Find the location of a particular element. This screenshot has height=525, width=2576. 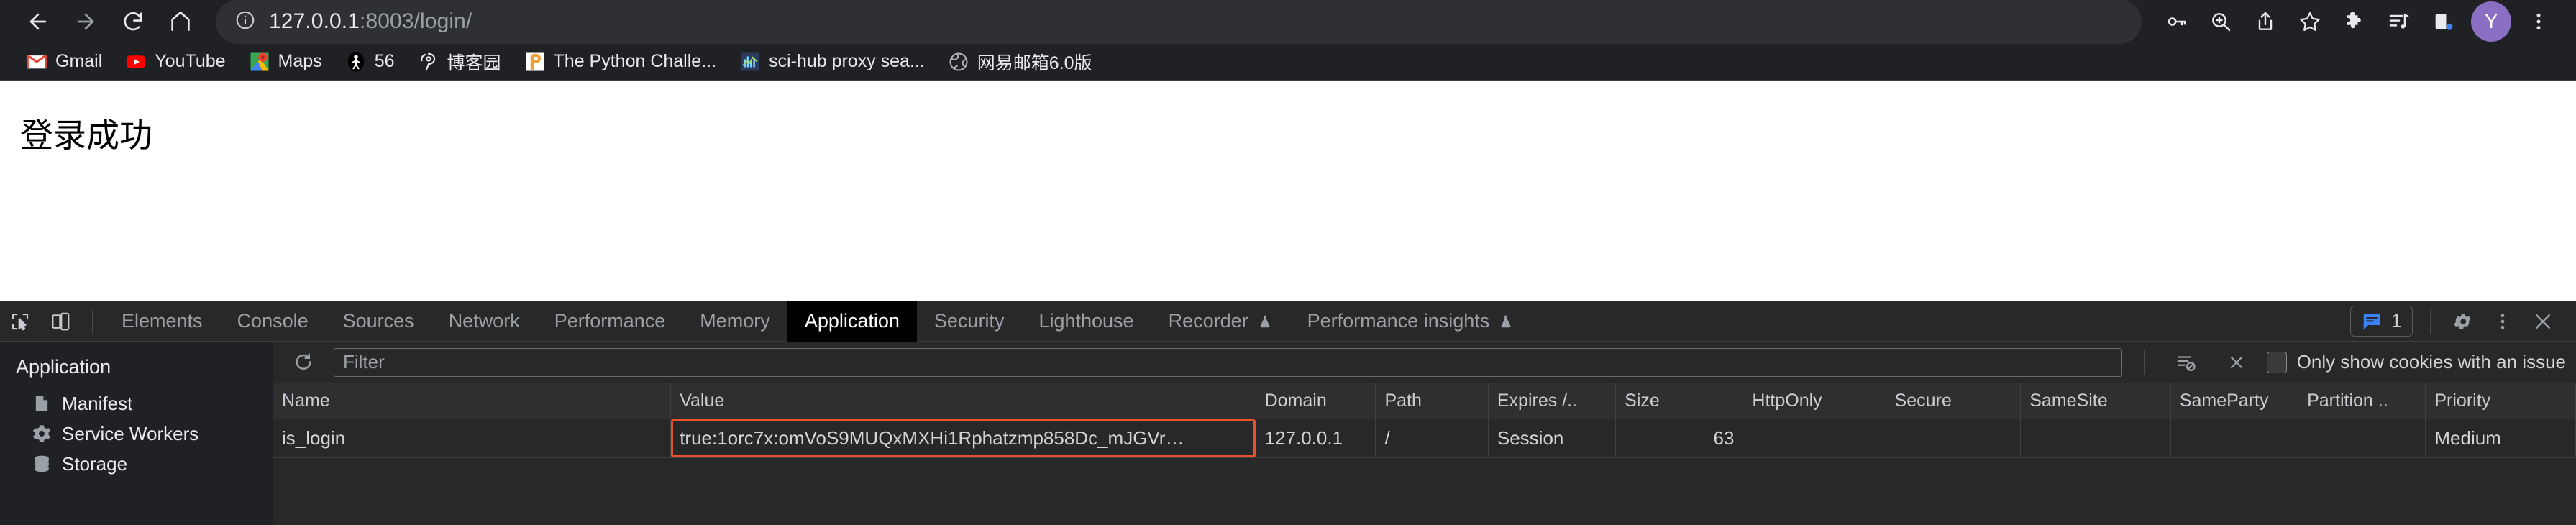

extensions-puzzle-icon is located at coordinates (2354, 21).